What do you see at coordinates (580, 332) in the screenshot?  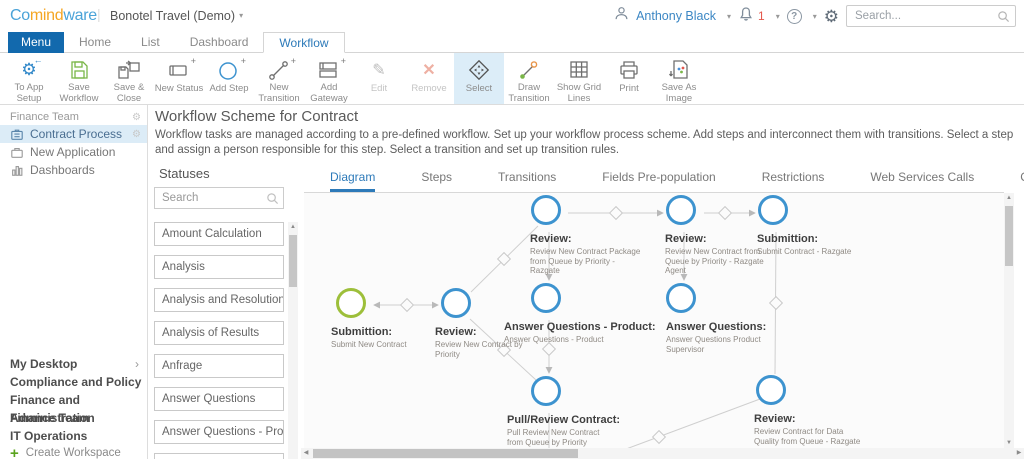 I see `node-label: Answer Questions - Product` at bounding box center [580, 332].